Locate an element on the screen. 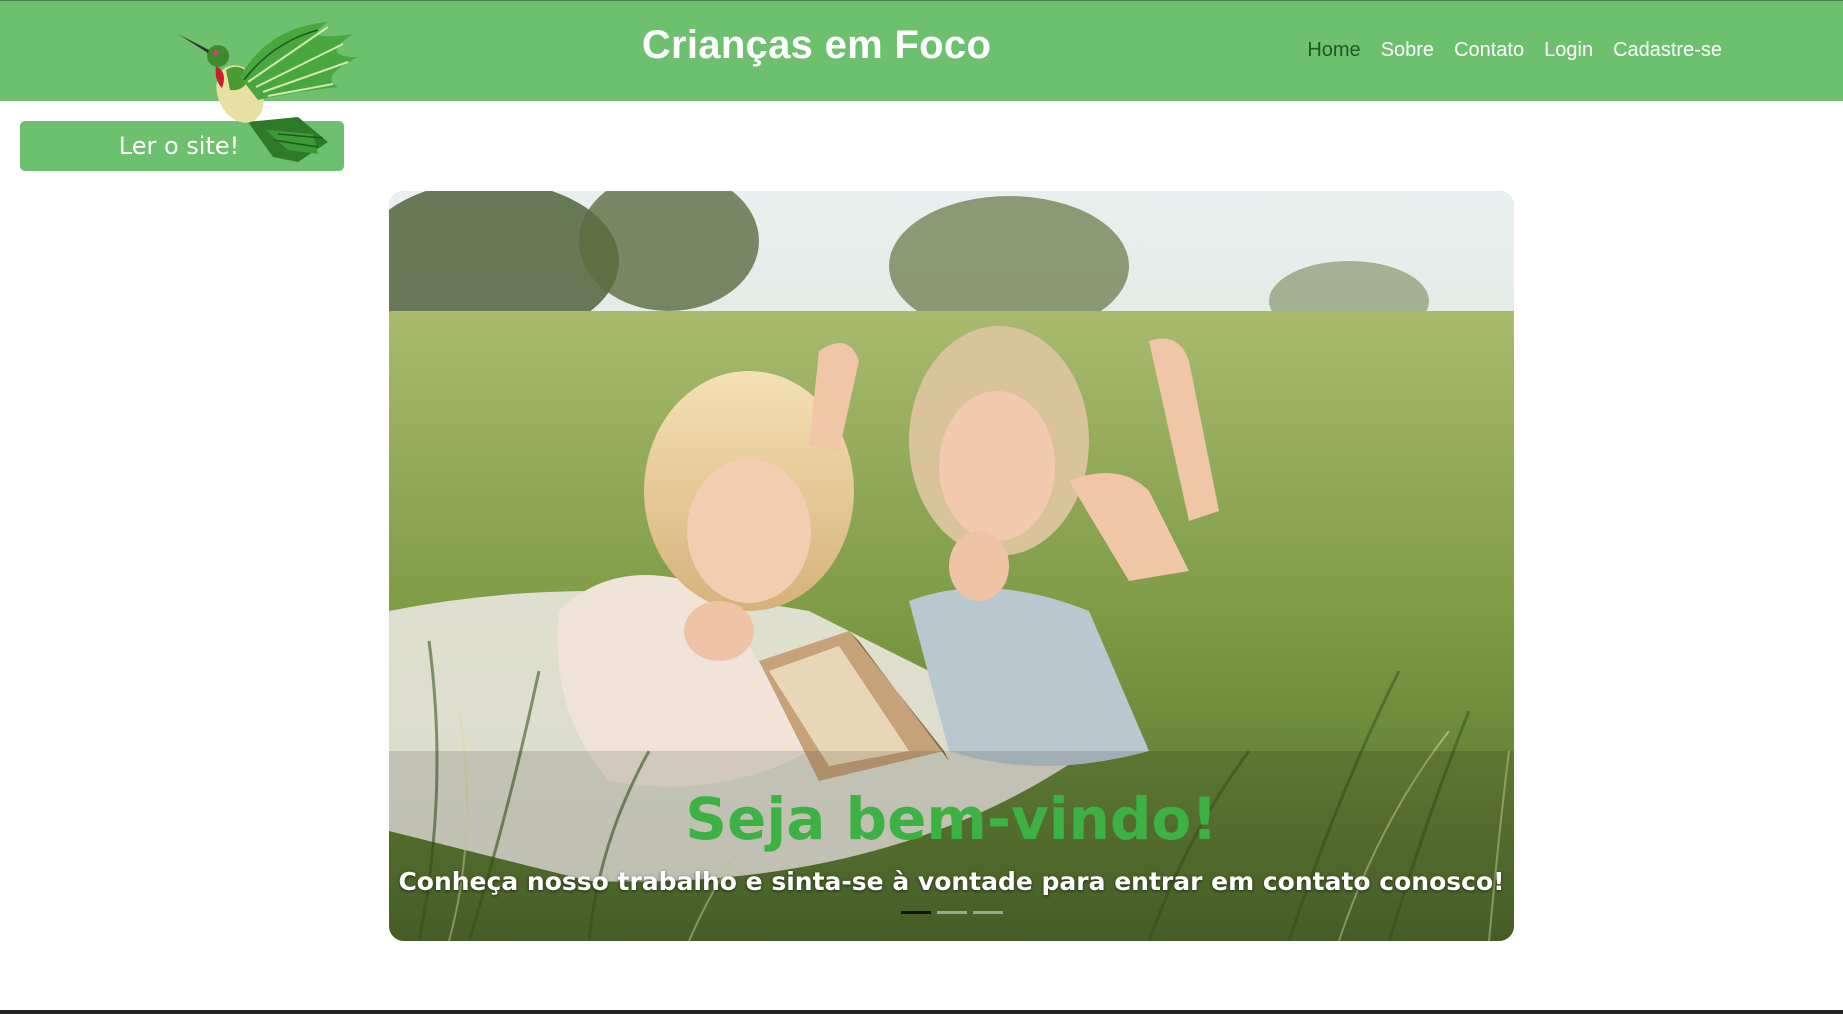 Image resolution: width=1843 pixels, height=1014 pixels. hummingbird-icon is located at coordinates (268, 92).